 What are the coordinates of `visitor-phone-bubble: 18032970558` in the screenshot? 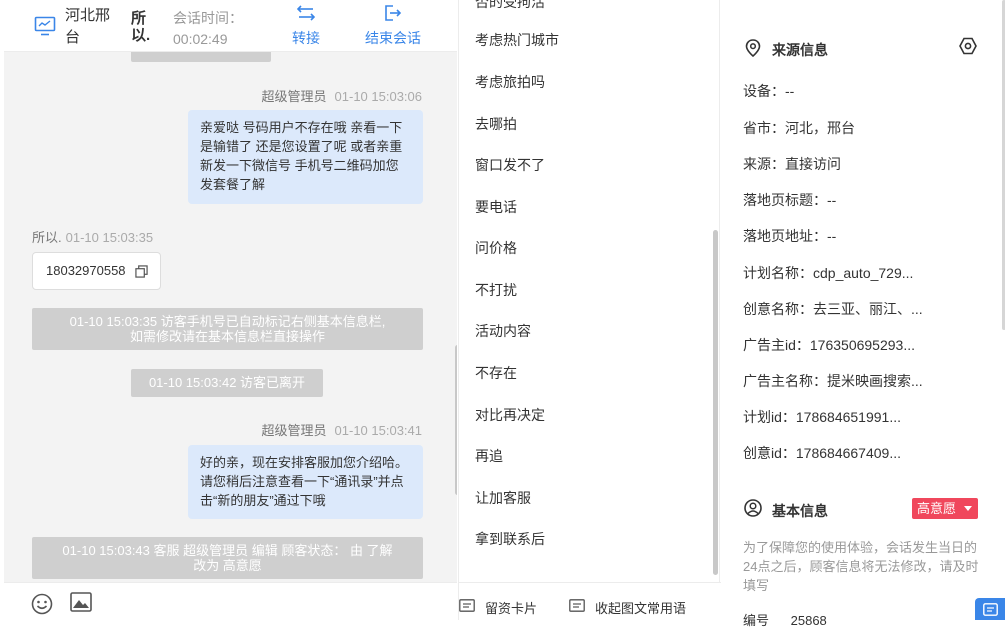 It's located at (96, 271).